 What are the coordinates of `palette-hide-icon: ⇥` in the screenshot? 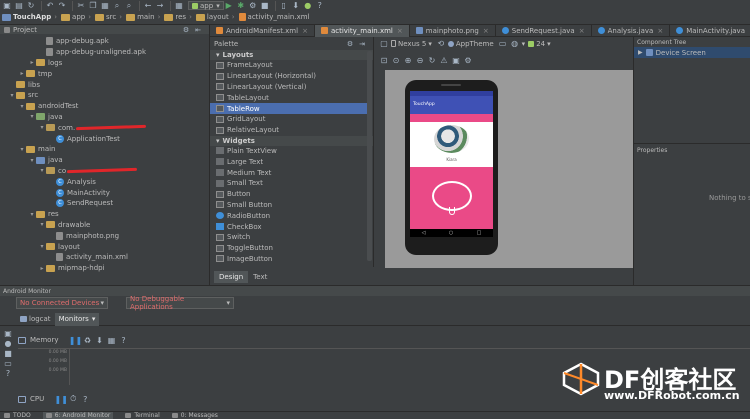 It's located at (362, 44).